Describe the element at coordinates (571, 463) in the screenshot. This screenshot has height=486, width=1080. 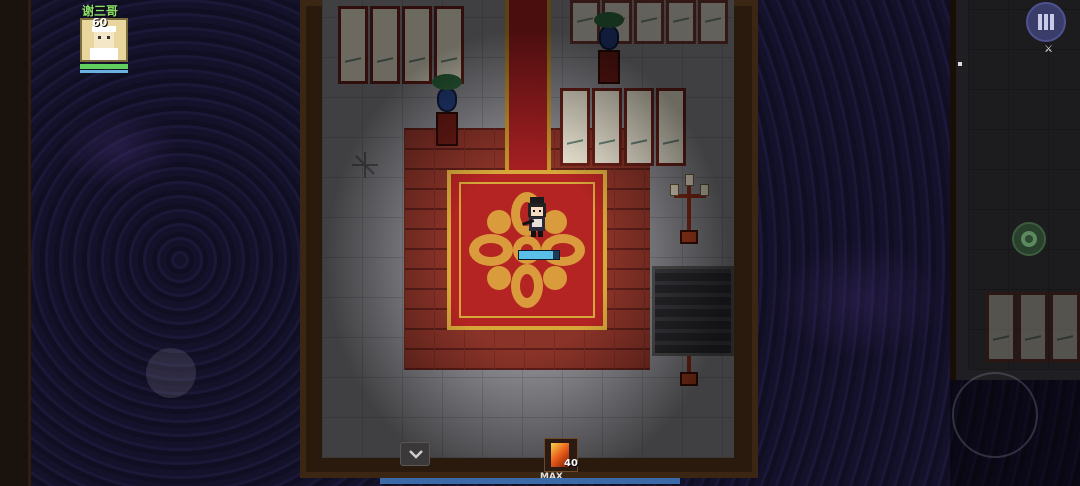
I see `weapon-count: 40` at that location.